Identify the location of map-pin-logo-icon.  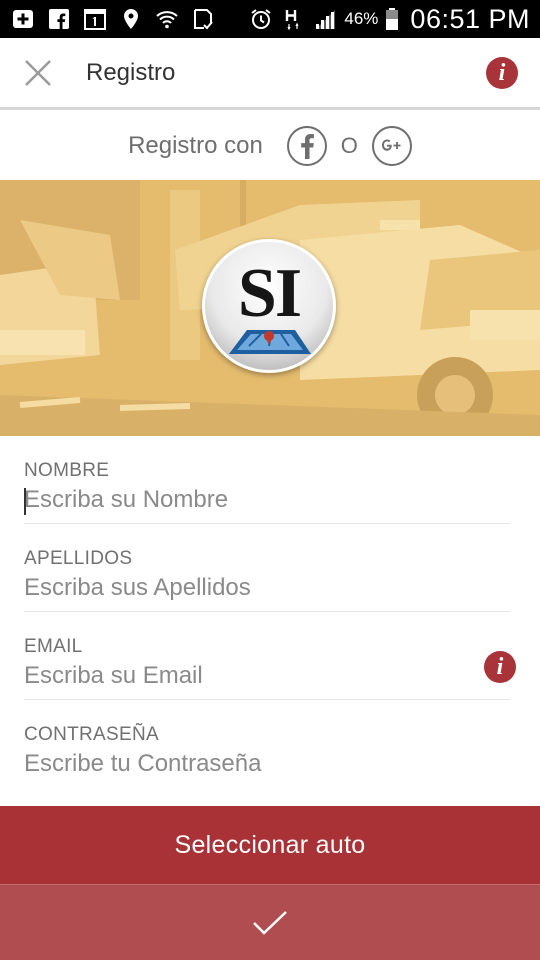
(270, 342).